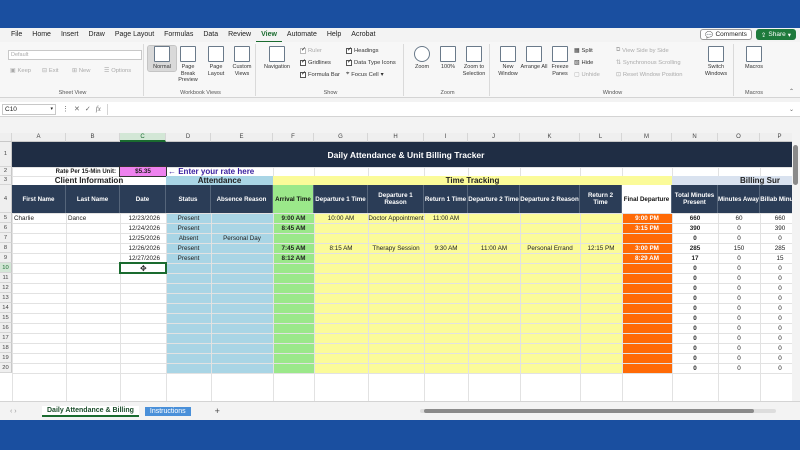 Image resolution: width=800 pixels, height=450 pixels. I want to click on cell-r7-c3: 12/25/2026, so click(143, 238).